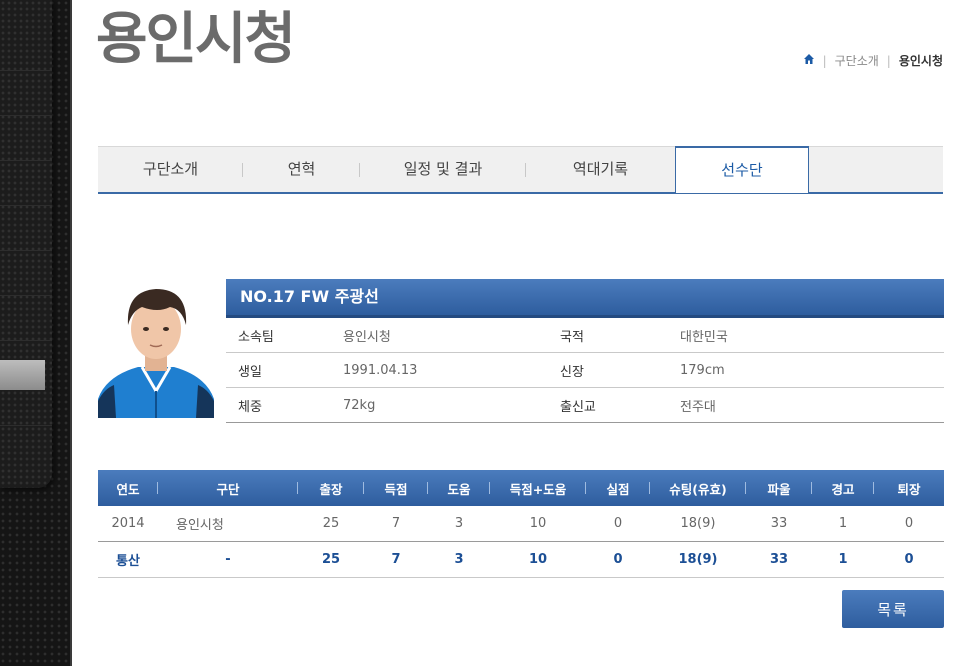 The height and width of the screenshot is (666, 970). Describe the element at coordinates (331, 488) in the screenshot. I see `stats-header-cell: 출장` at that location.